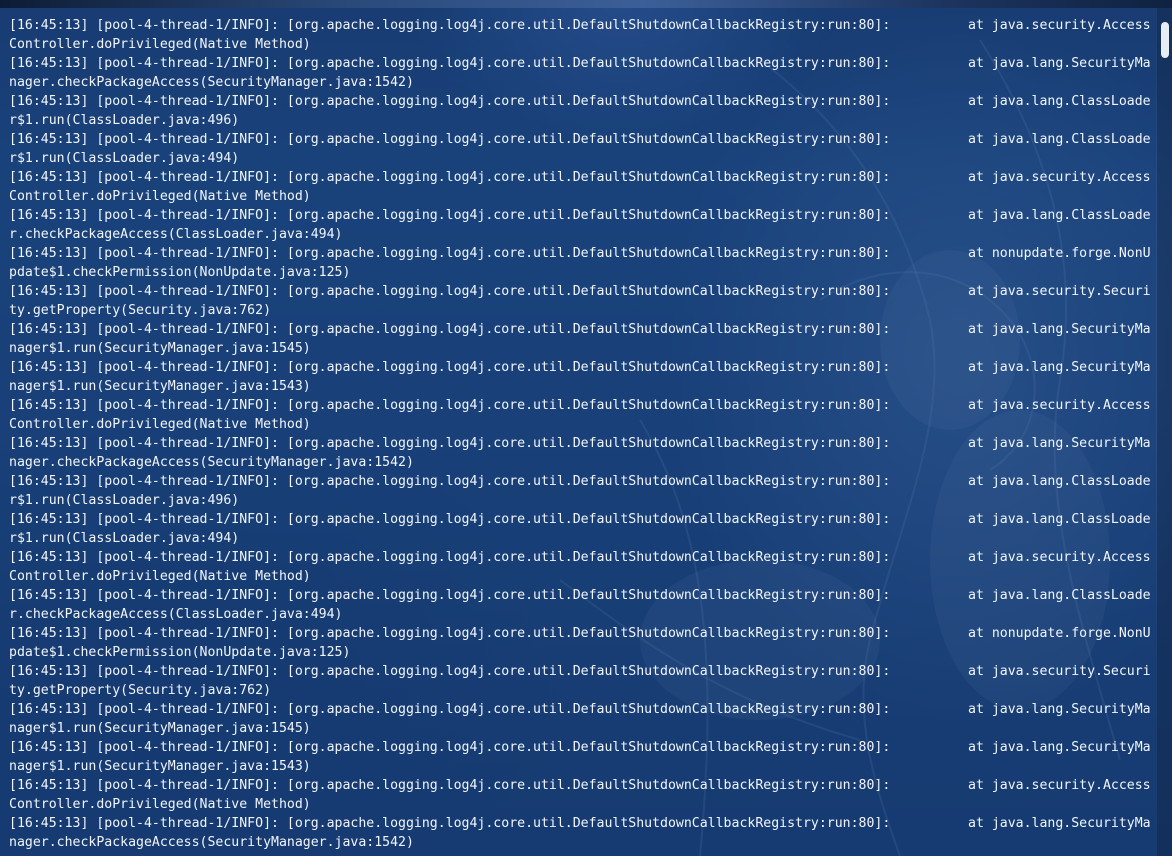 This screenshot has height=856, width=1172. I want to click on vertical-scrollbar, so click(1164, 432).